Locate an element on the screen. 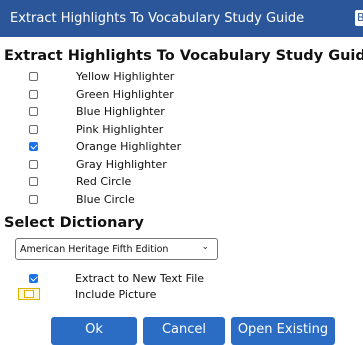 The image size is (363, 345). open-existing-button: Open Existing is located at coordinates (283, 331).